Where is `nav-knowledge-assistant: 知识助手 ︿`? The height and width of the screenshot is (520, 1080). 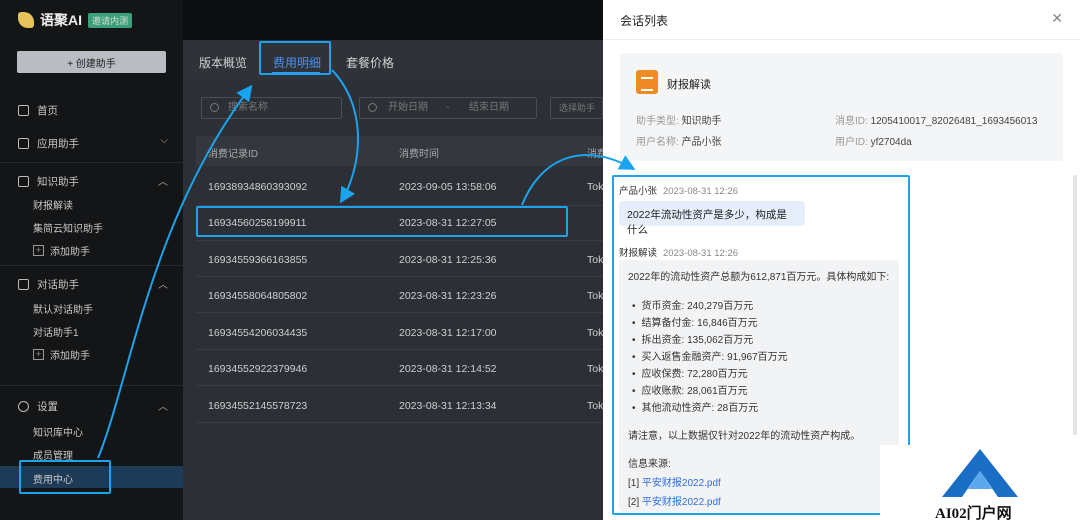
nav-knowledge-assistant: 知识助手 ︿ is located at coordinates (93, 181).